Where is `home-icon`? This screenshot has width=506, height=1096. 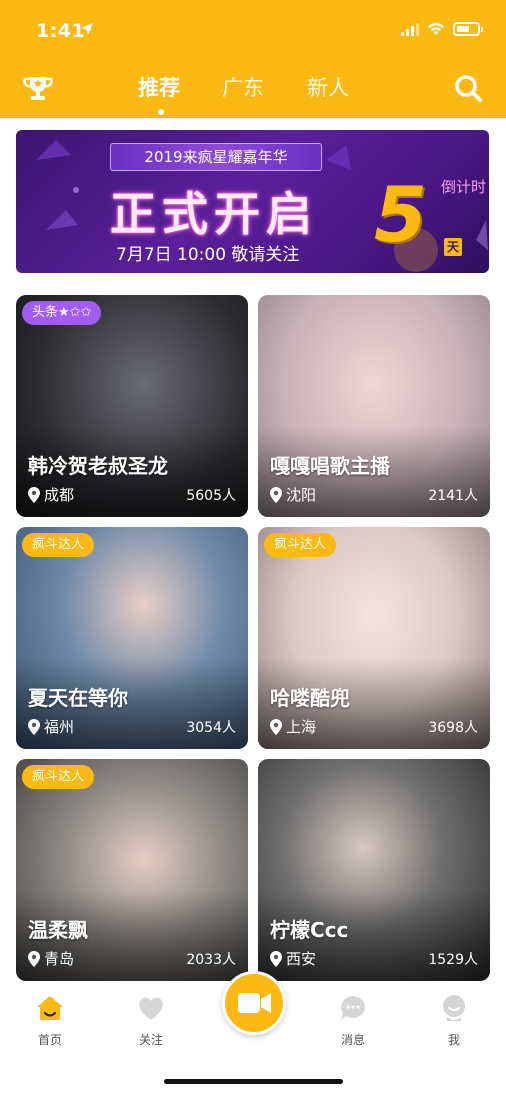
home-icon is located at coordinates (50, 1008).